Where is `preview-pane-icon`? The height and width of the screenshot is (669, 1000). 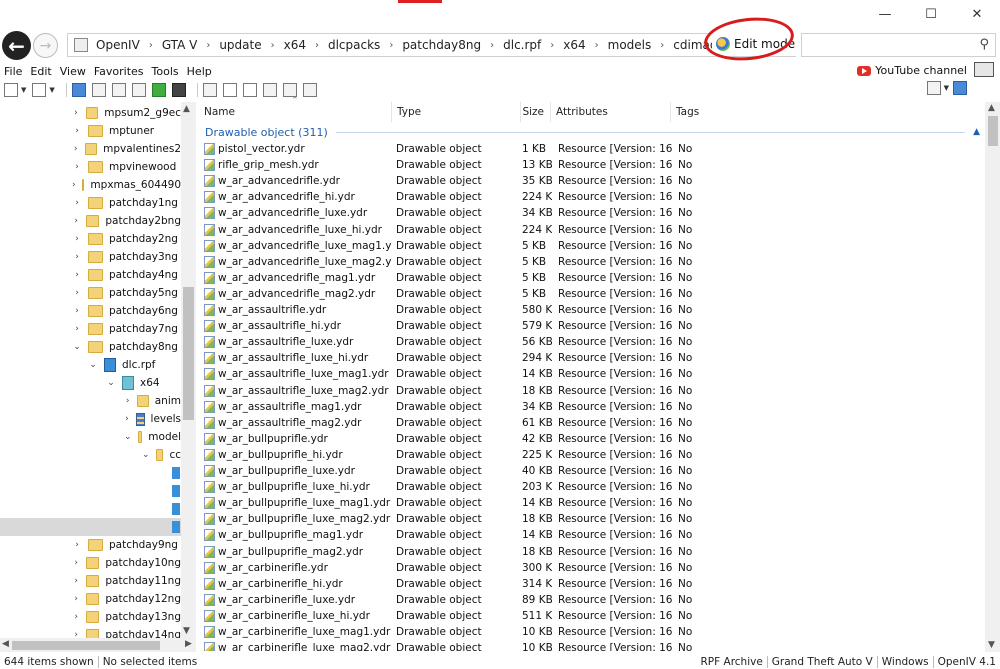
preview-pane-icon is located at coordinates (960, 88).